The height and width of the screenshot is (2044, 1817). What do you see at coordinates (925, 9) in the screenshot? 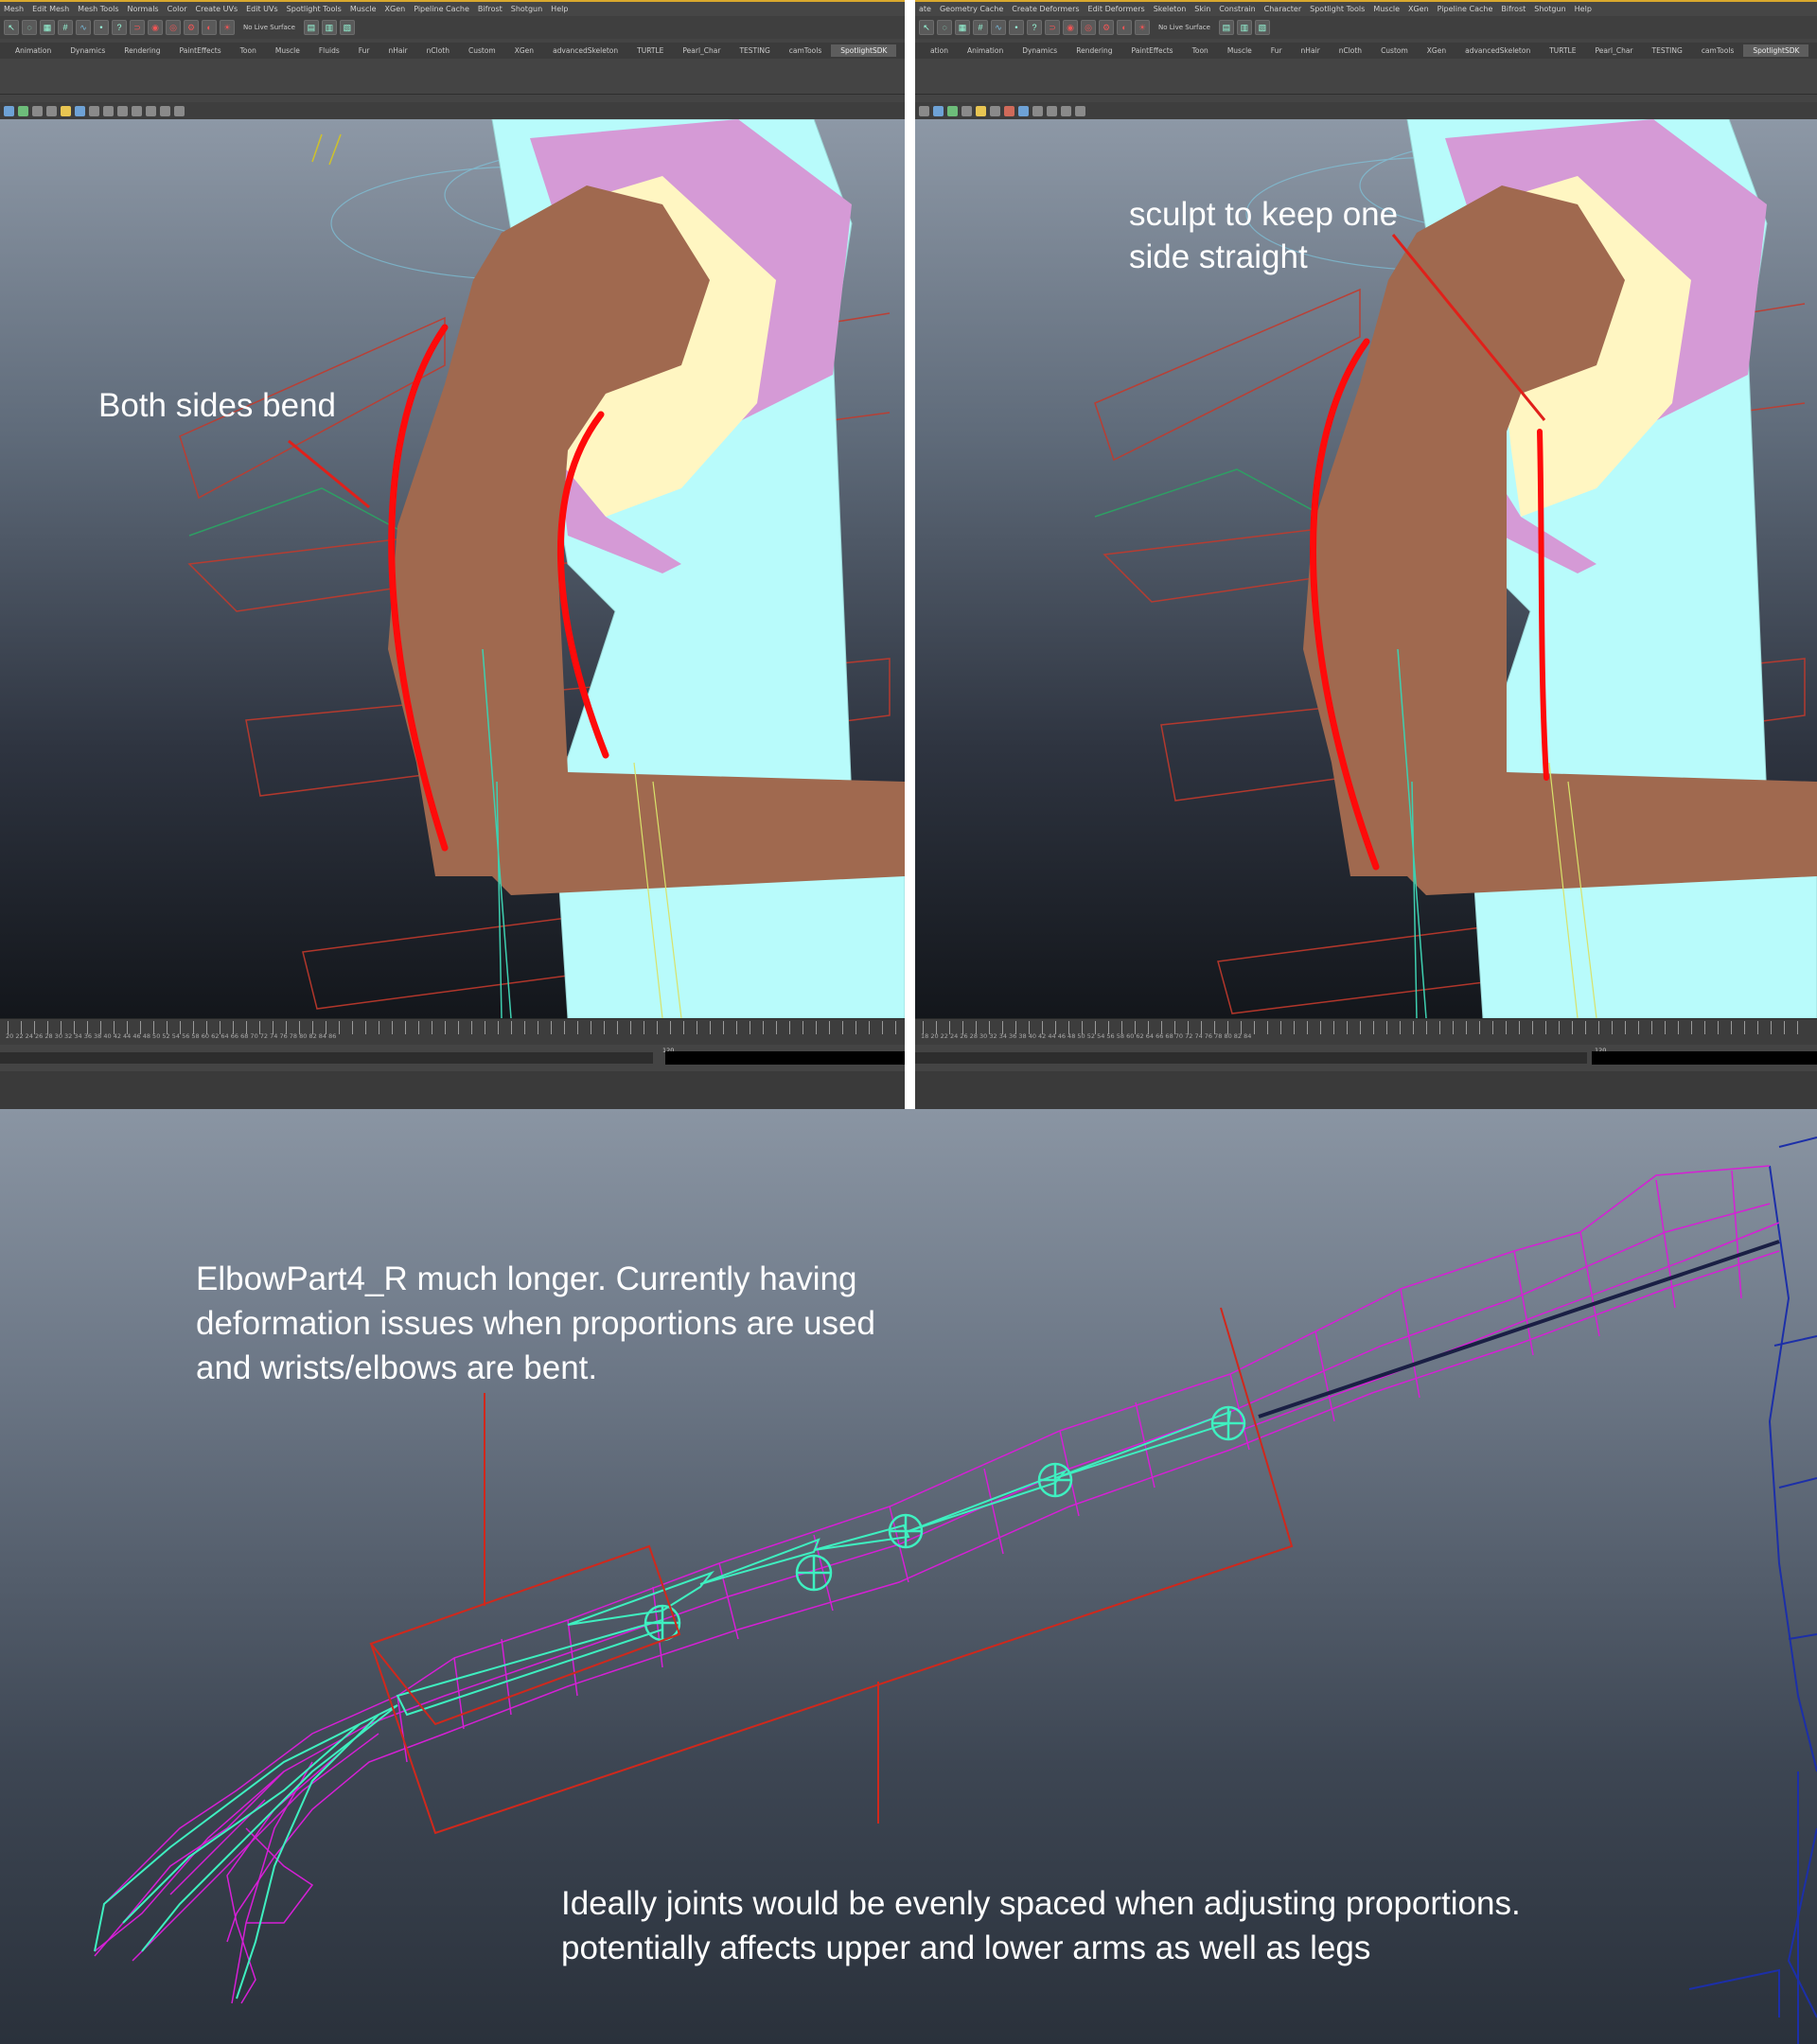
I see `right-menu-item-0: ate` at bounding box center [925, 9].